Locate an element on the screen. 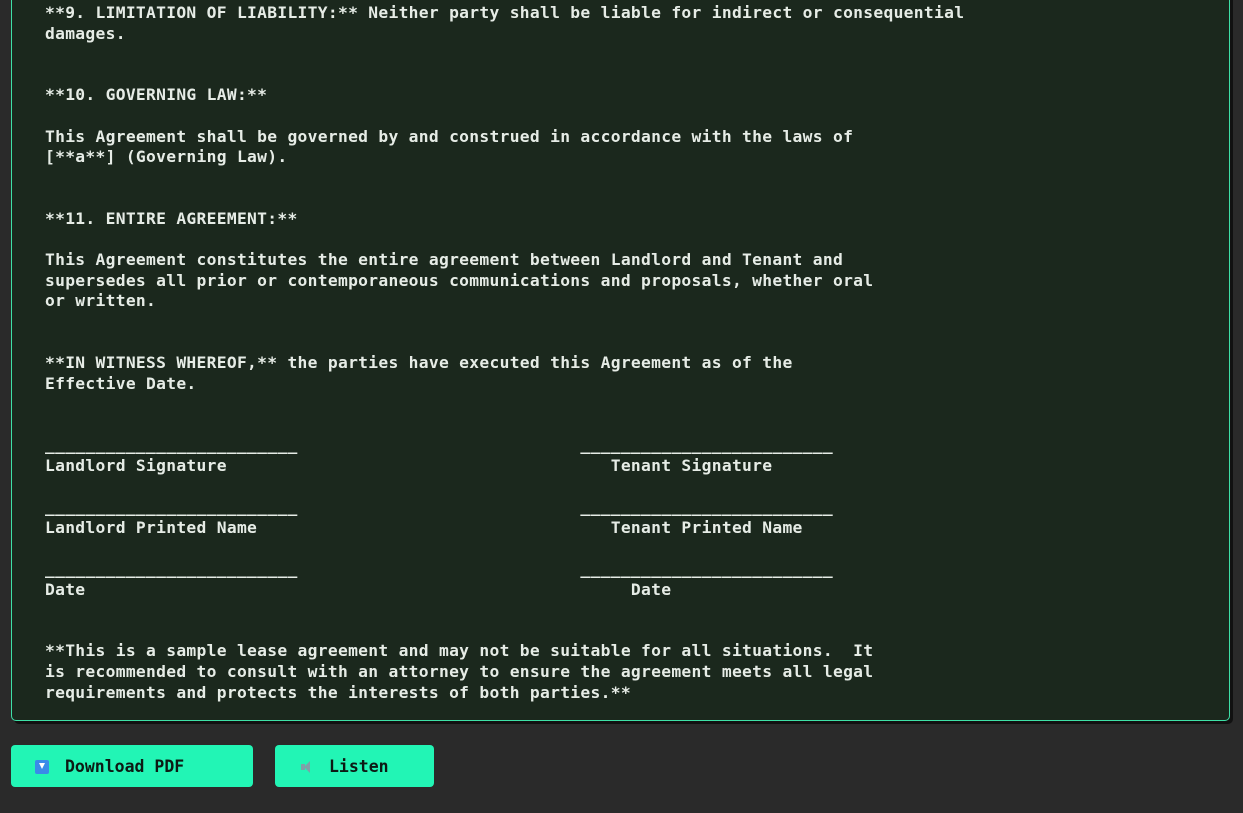  listen-button: Listen is located at coordinates (354, 766).